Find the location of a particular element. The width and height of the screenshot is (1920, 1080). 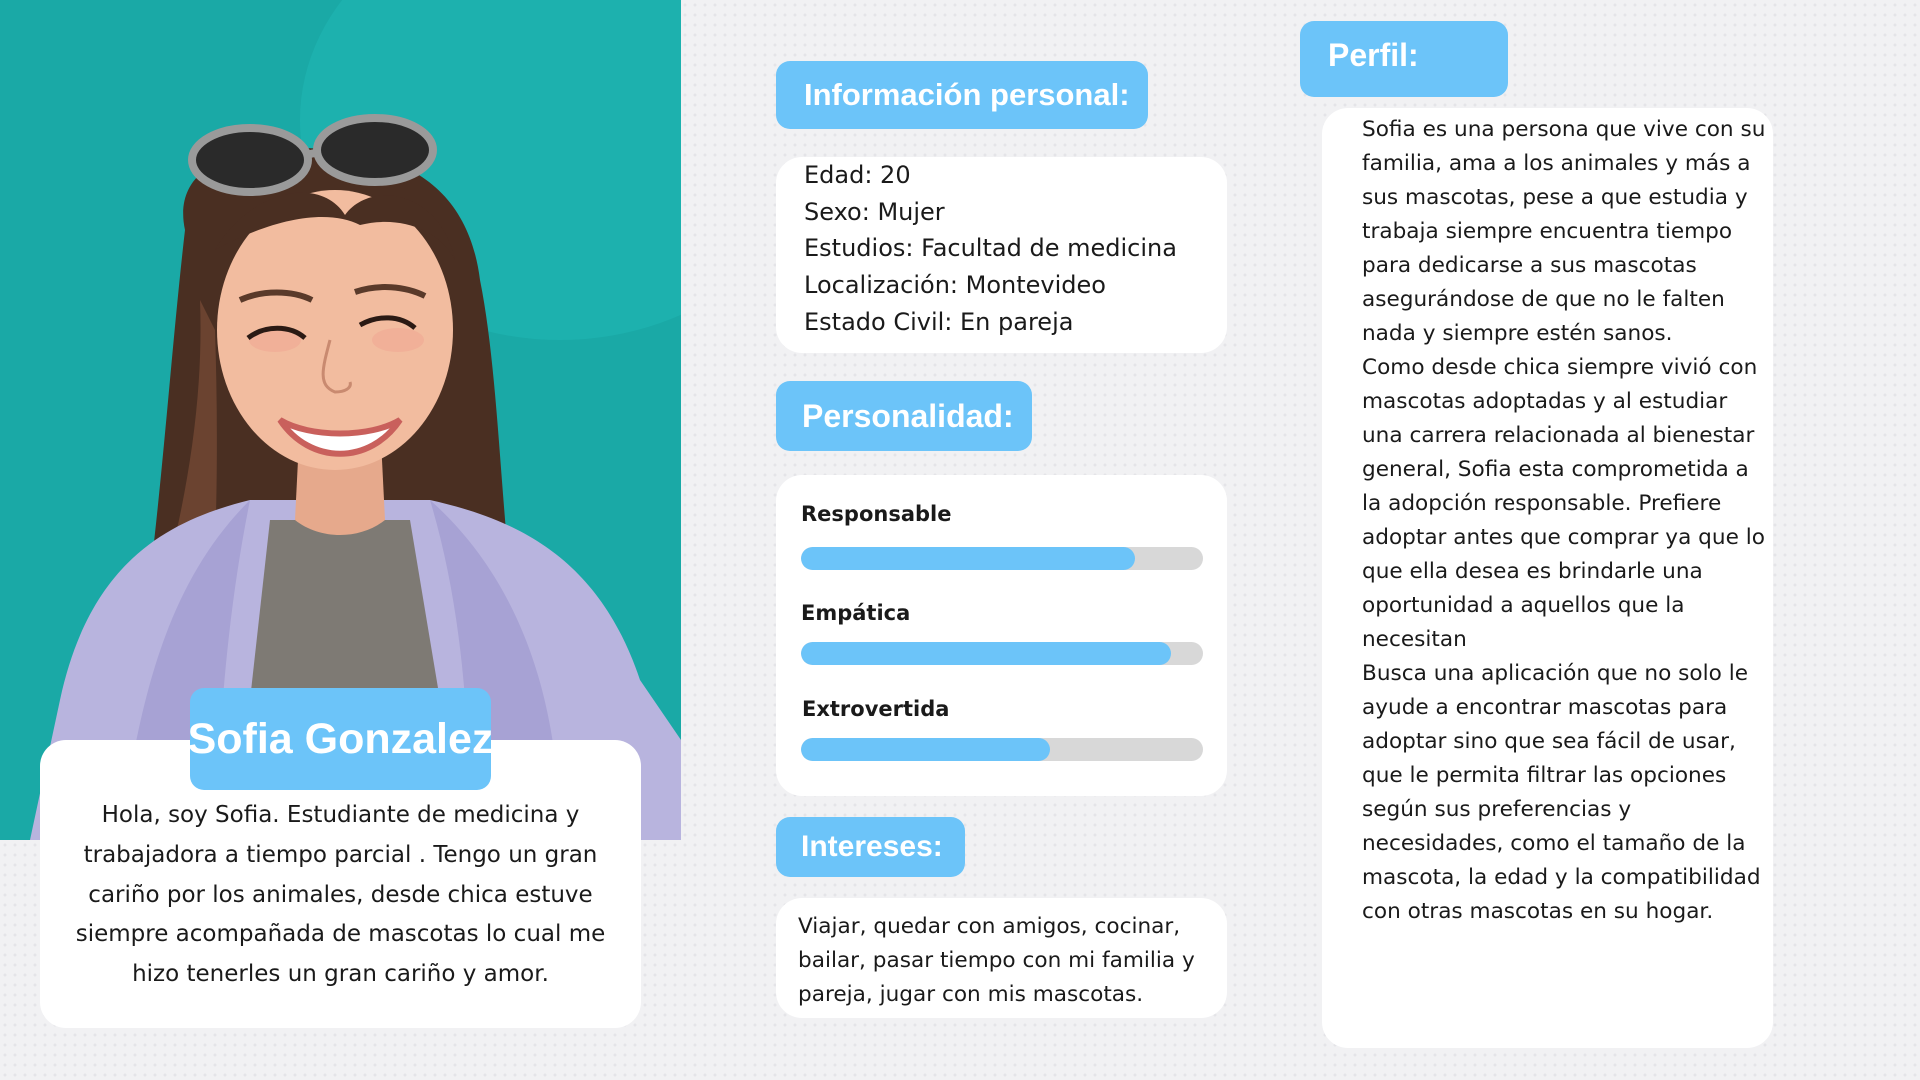

interests-title: Intereses: is located at coordinates (870, 847).